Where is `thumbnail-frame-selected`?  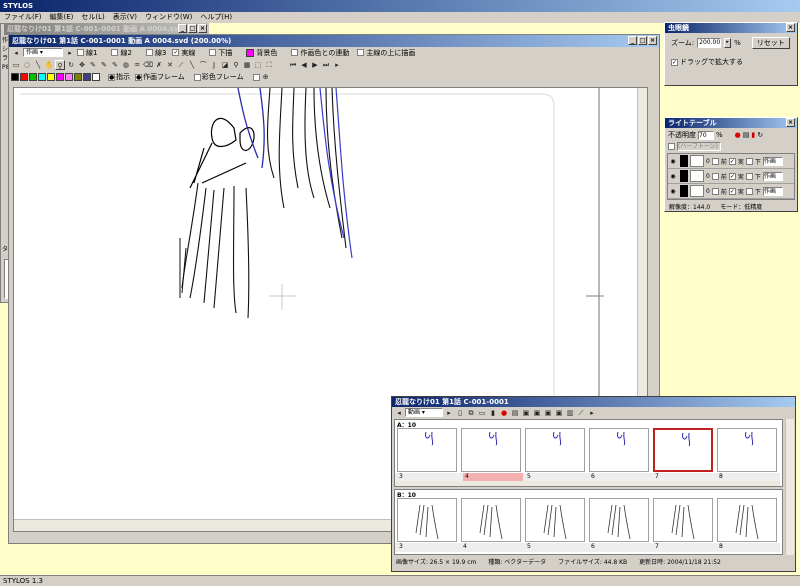 thumbnail-frame-selected is located at coordinates (683, 450).